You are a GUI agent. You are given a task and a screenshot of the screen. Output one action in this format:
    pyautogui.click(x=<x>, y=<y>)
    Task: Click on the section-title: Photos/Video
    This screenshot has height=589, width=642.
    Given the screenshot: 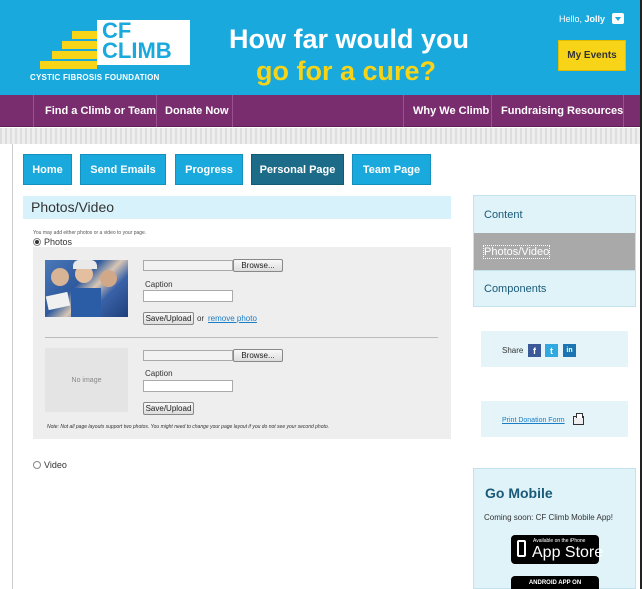 What is the action you would take?
    pyautogui.click(x=237, y=207)
    